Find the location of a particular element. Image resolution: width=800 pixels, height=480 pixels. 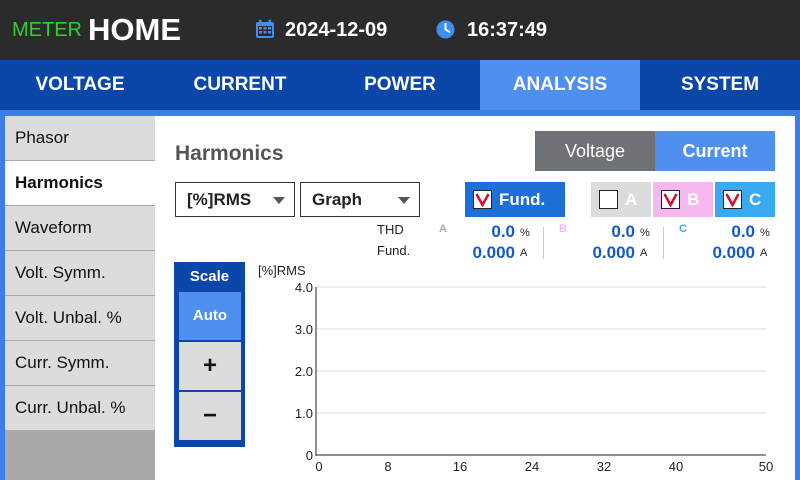

phase-c-thd: 0.0 is located at coordinates (743, 231).